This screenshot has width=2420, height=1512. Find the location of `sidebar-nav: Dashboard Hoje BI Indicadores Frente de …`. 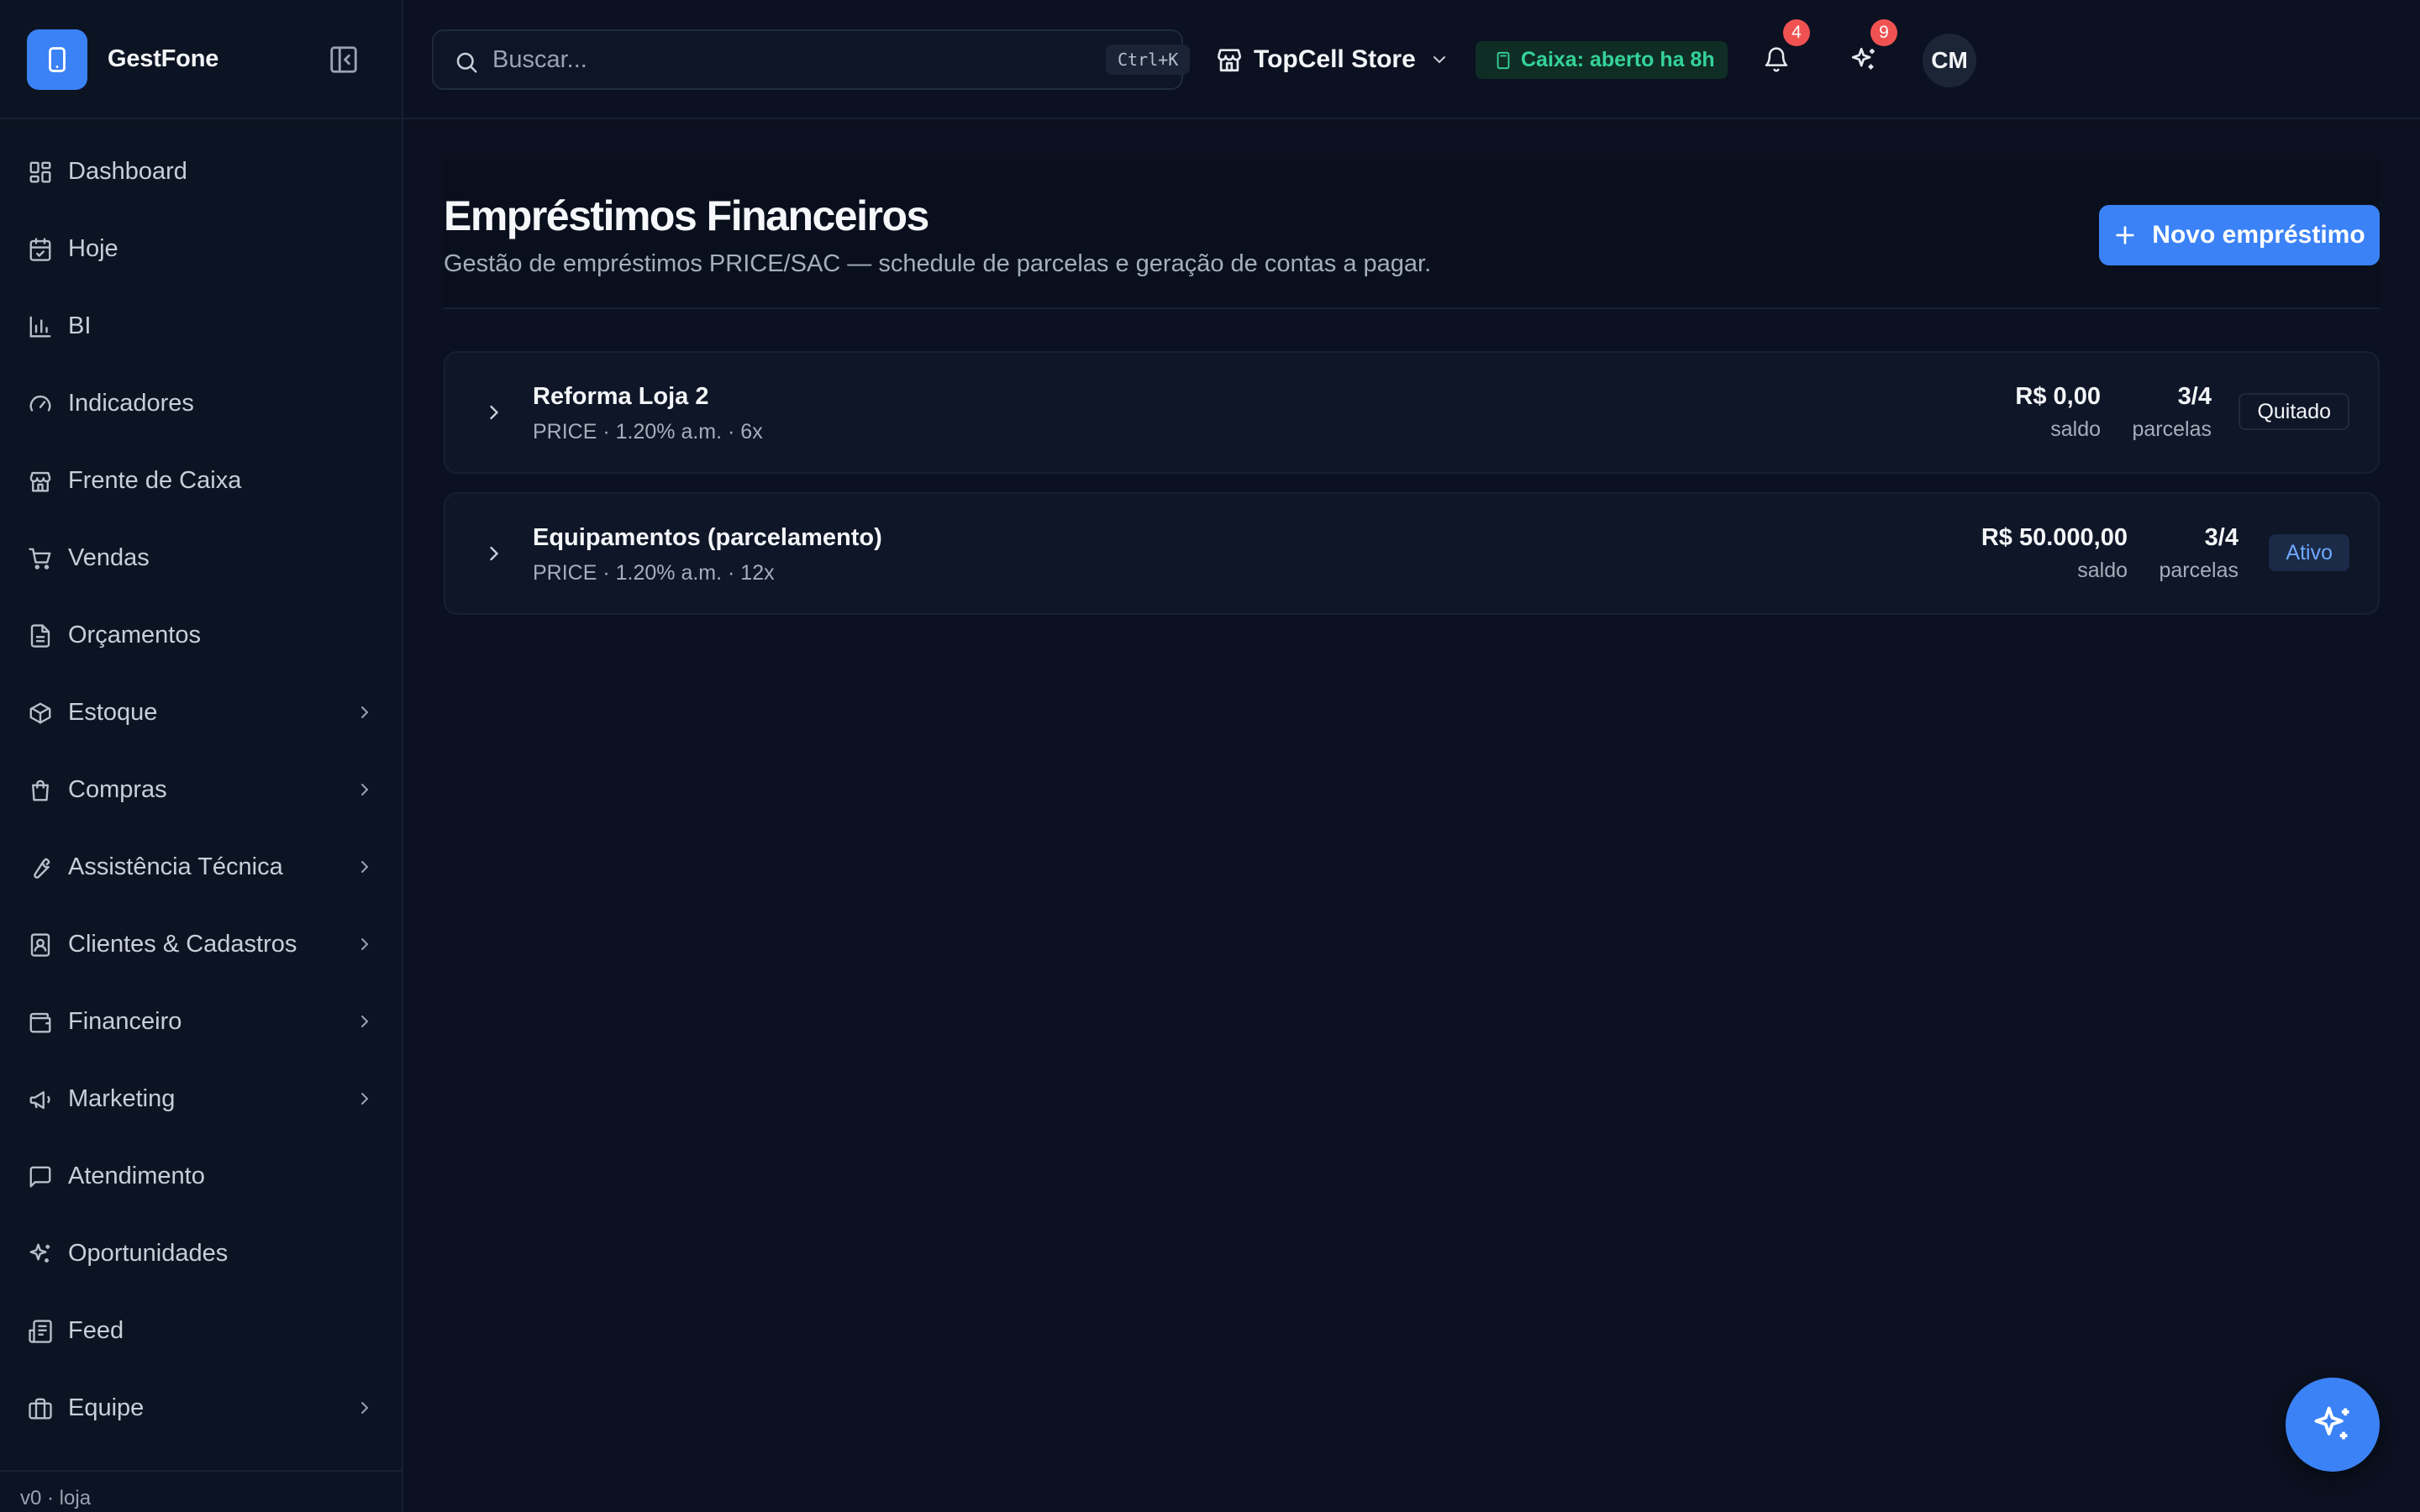

sidebar-nav: Dashboard Hoje BI Indicadores Frente de … is located at coordinates (201, 789).